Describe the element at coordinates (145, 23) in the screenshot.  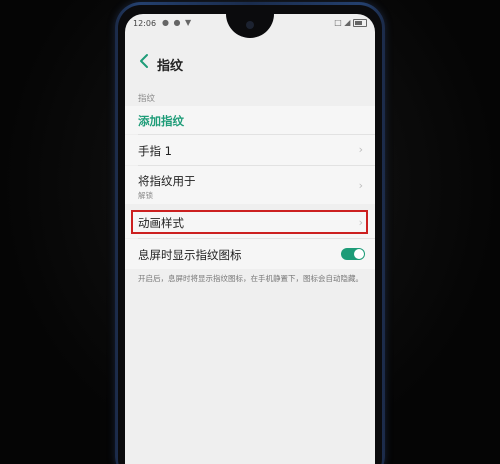
I see `status-time: 12:06` at that location.